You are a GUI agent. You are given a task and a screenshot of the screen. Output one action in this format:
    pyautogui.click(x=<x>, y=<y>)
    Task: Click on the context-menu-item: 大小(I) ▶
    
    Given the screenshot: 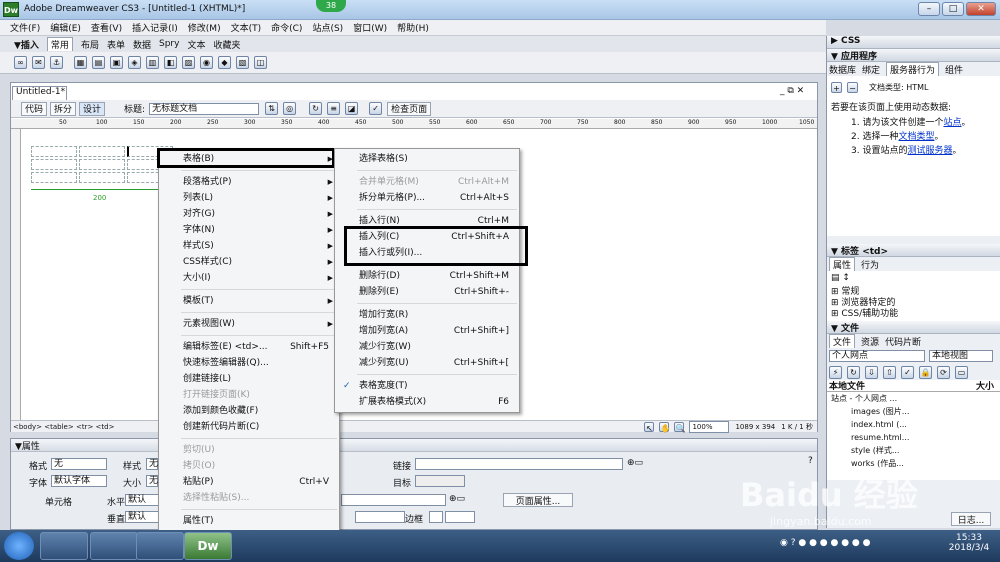 What is the action you would take?
    pyautogui.click(x=249, y=278)
    